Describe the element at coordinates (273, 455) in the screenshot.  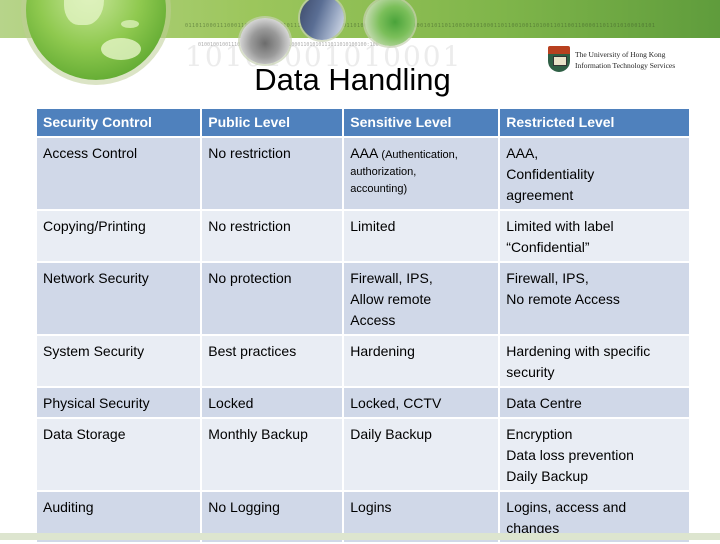
I see `cell-public: Monthly Backup` at that location.